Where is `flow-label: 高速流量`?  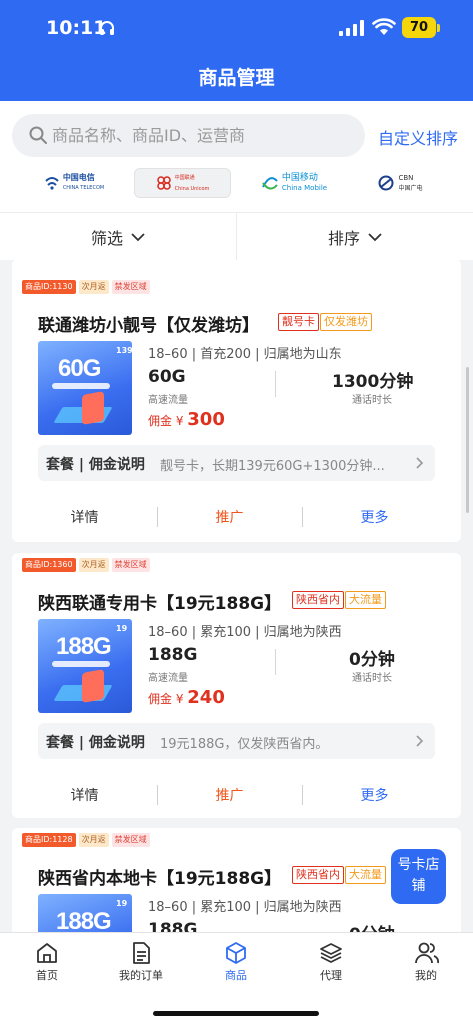
flow-label: 高速流量 is located at coordinates (168, 400).